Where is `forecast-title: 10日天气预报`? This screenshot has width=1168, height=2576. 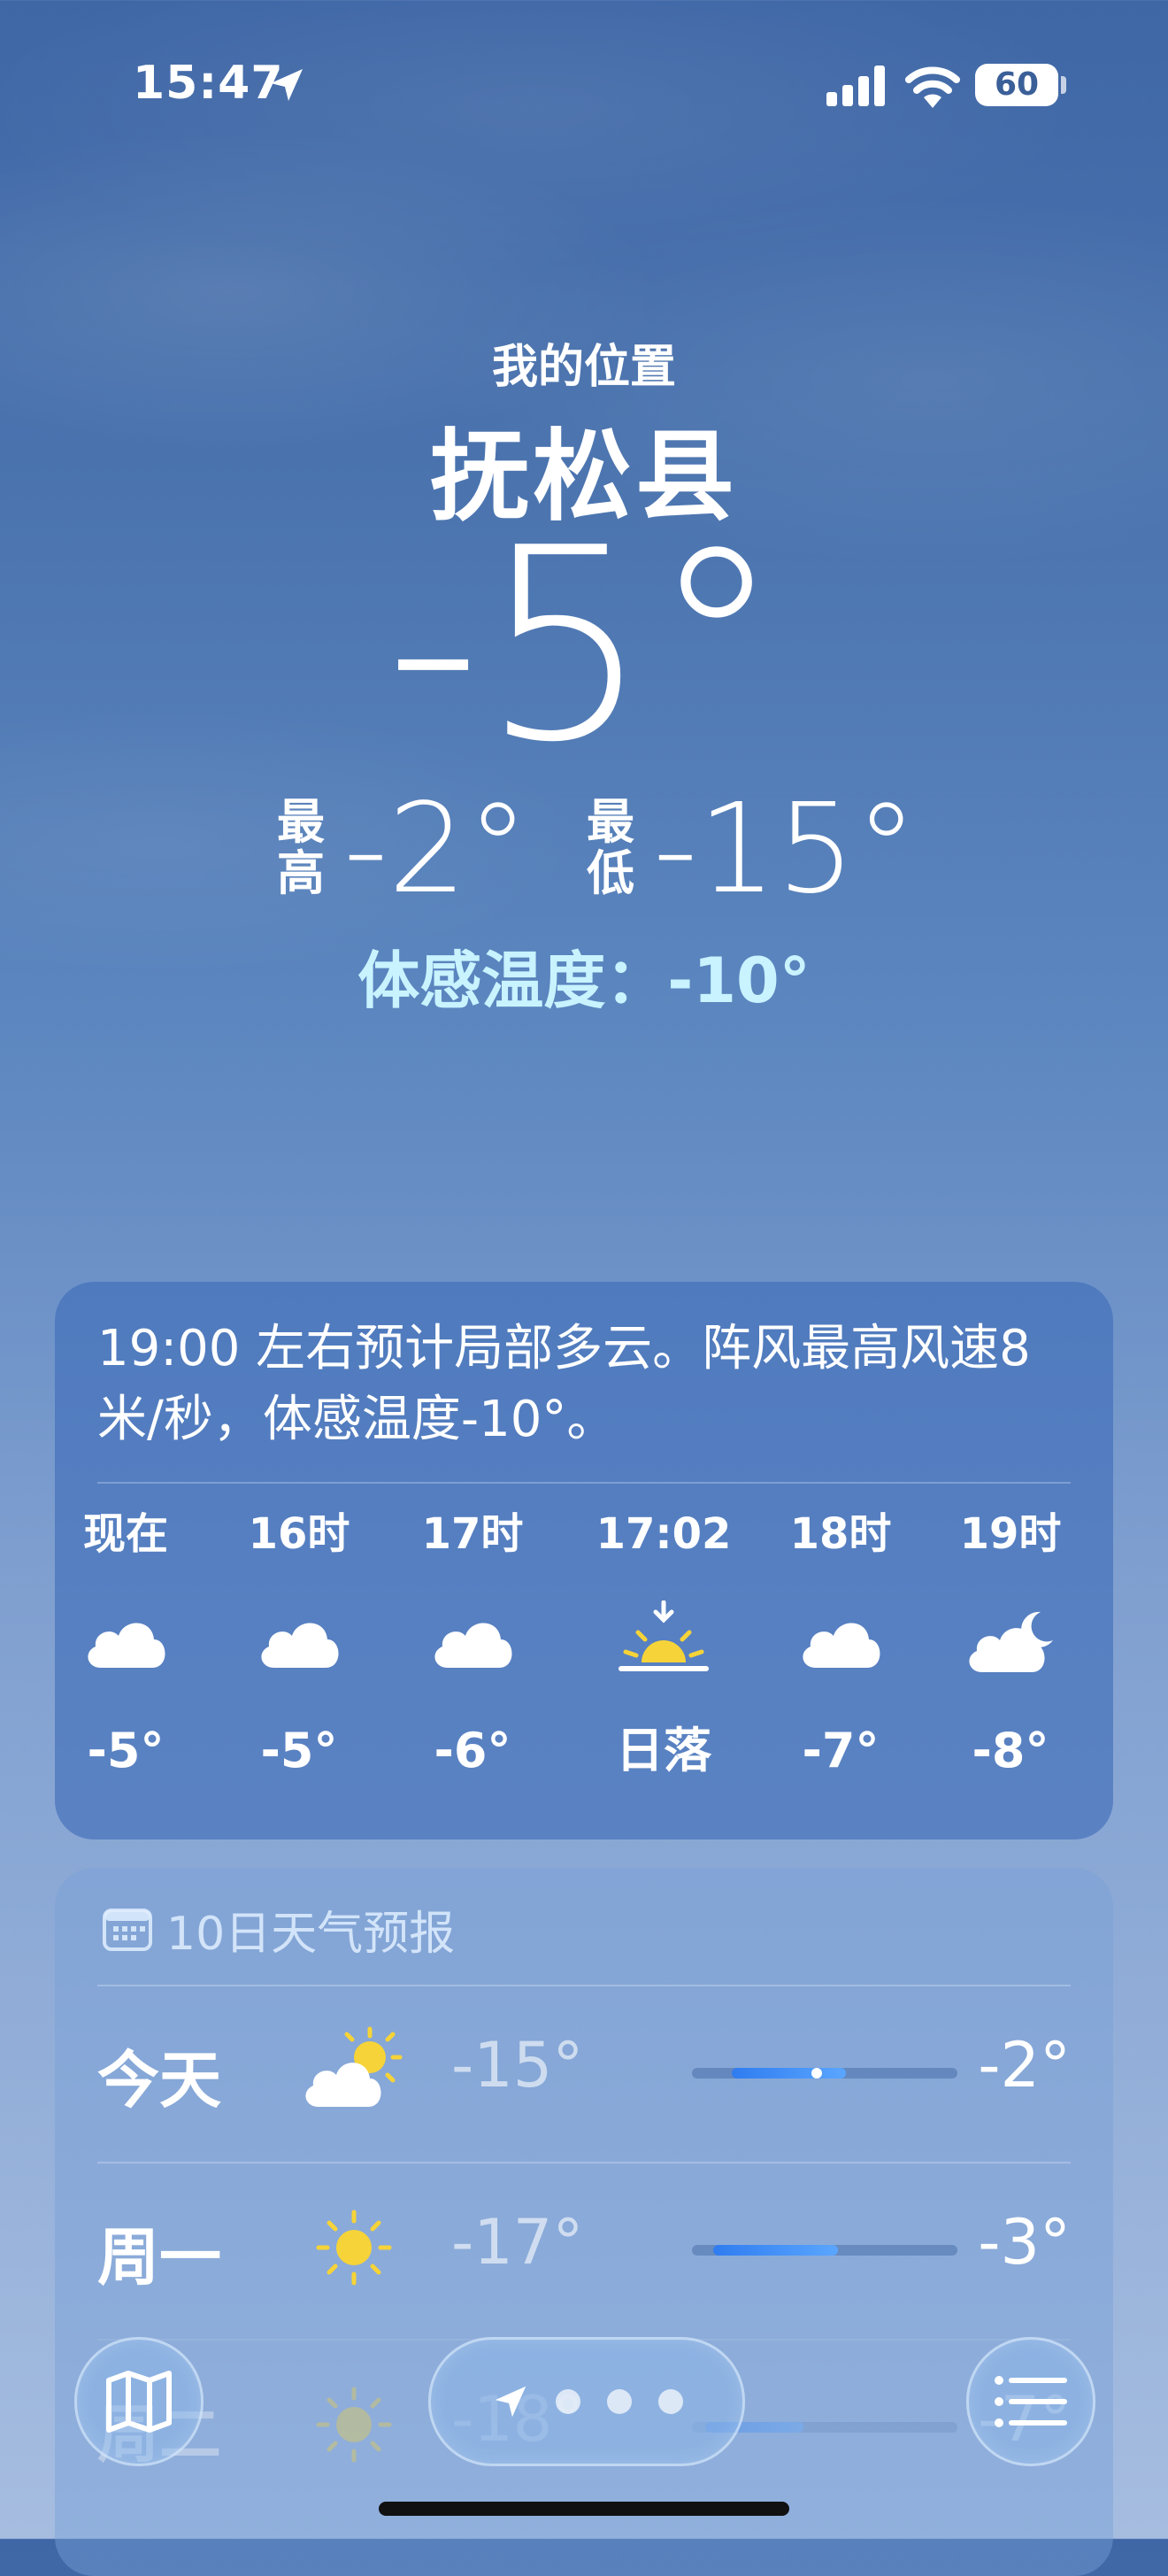 forecast-title: 10日天气预报 is located at coordinates (280, 1929).